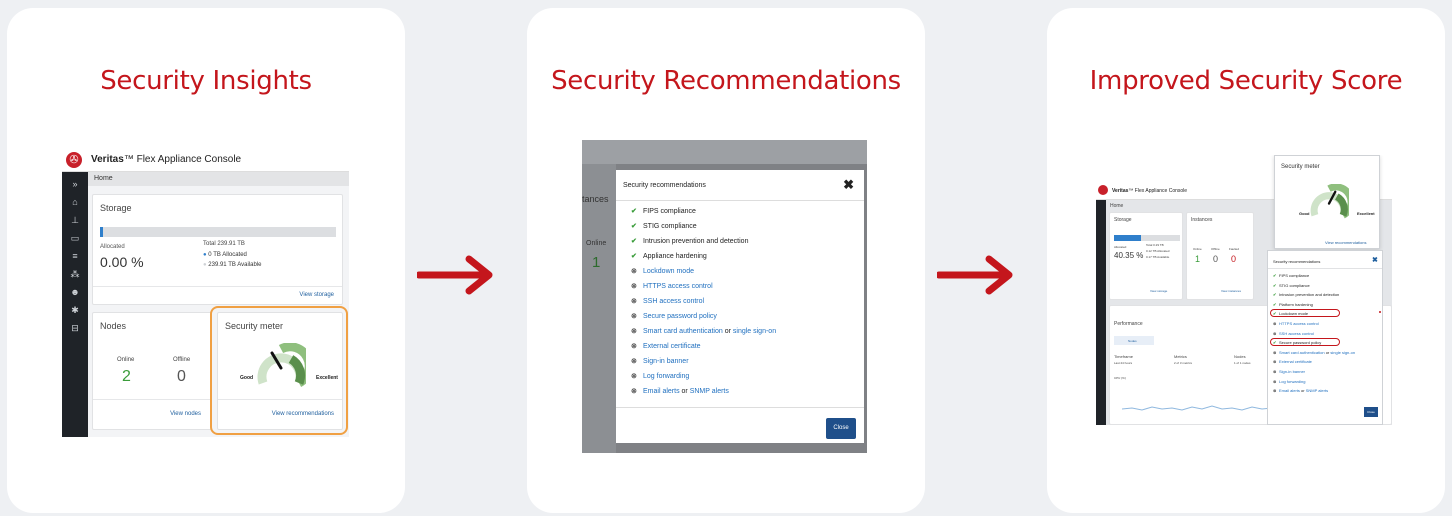  I want to click on legend-allocated: ● 0 TB Allocated, so click(225, 255).